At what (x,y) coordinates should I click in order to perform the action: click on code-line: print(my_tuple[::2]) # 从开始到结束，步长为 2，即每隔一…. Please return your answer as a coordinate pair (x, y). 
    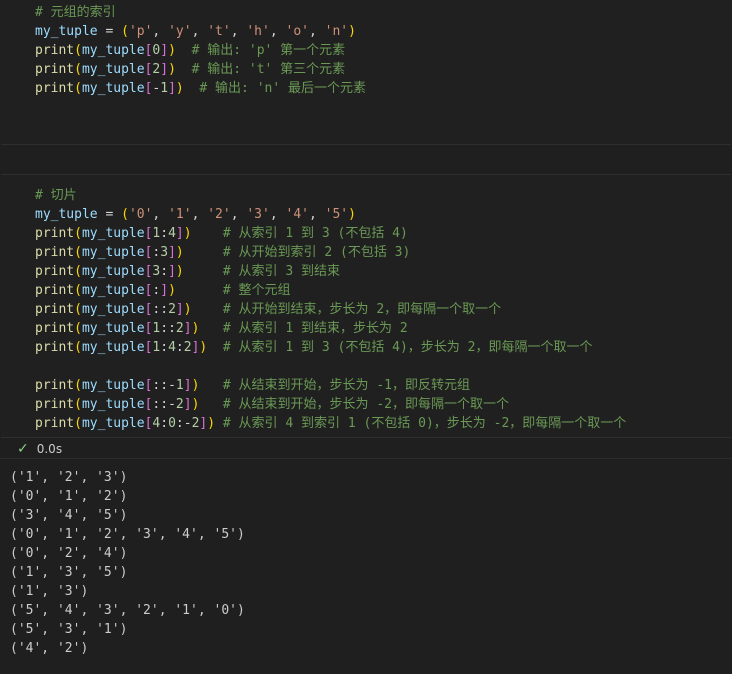
    Looking at the image, I should click on (268, 309).